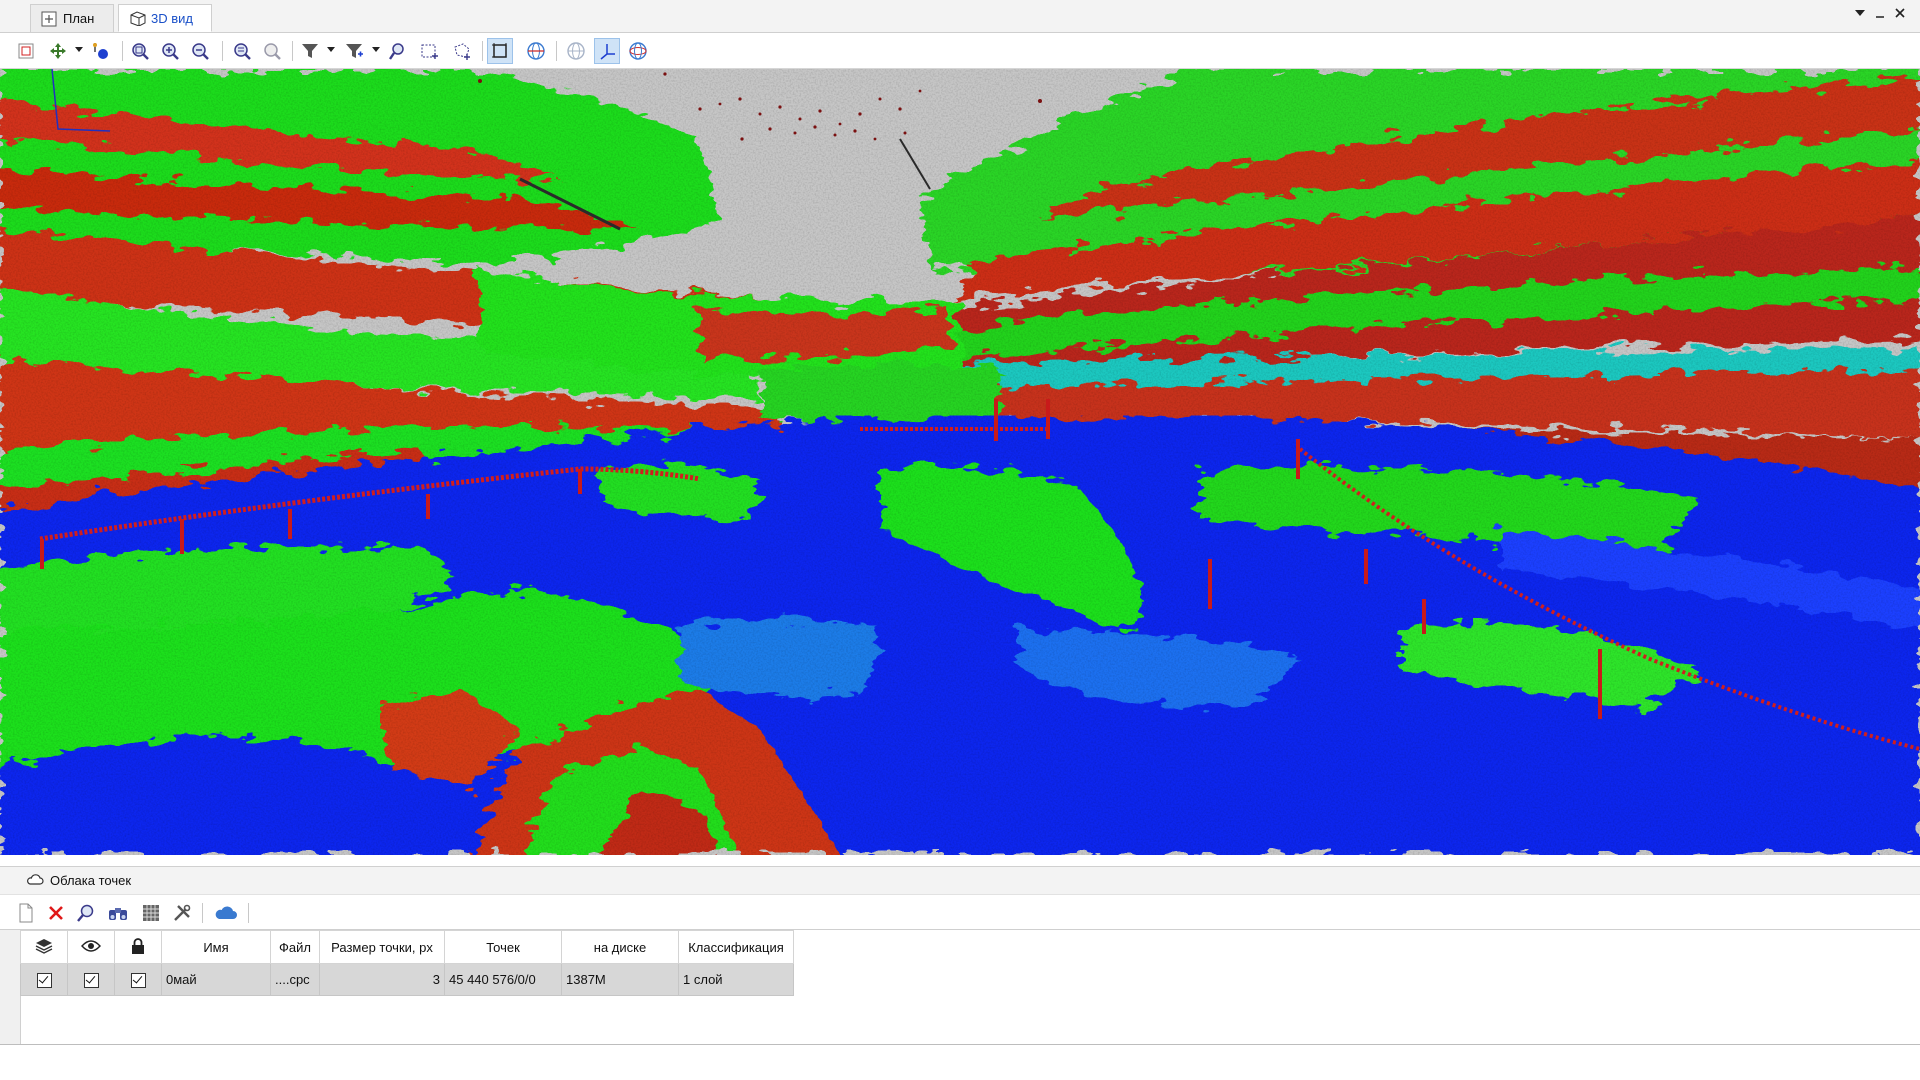 This screenshot has width=1920, height=1080. I want to click on zoom-selection-icon, so click(398, 51).